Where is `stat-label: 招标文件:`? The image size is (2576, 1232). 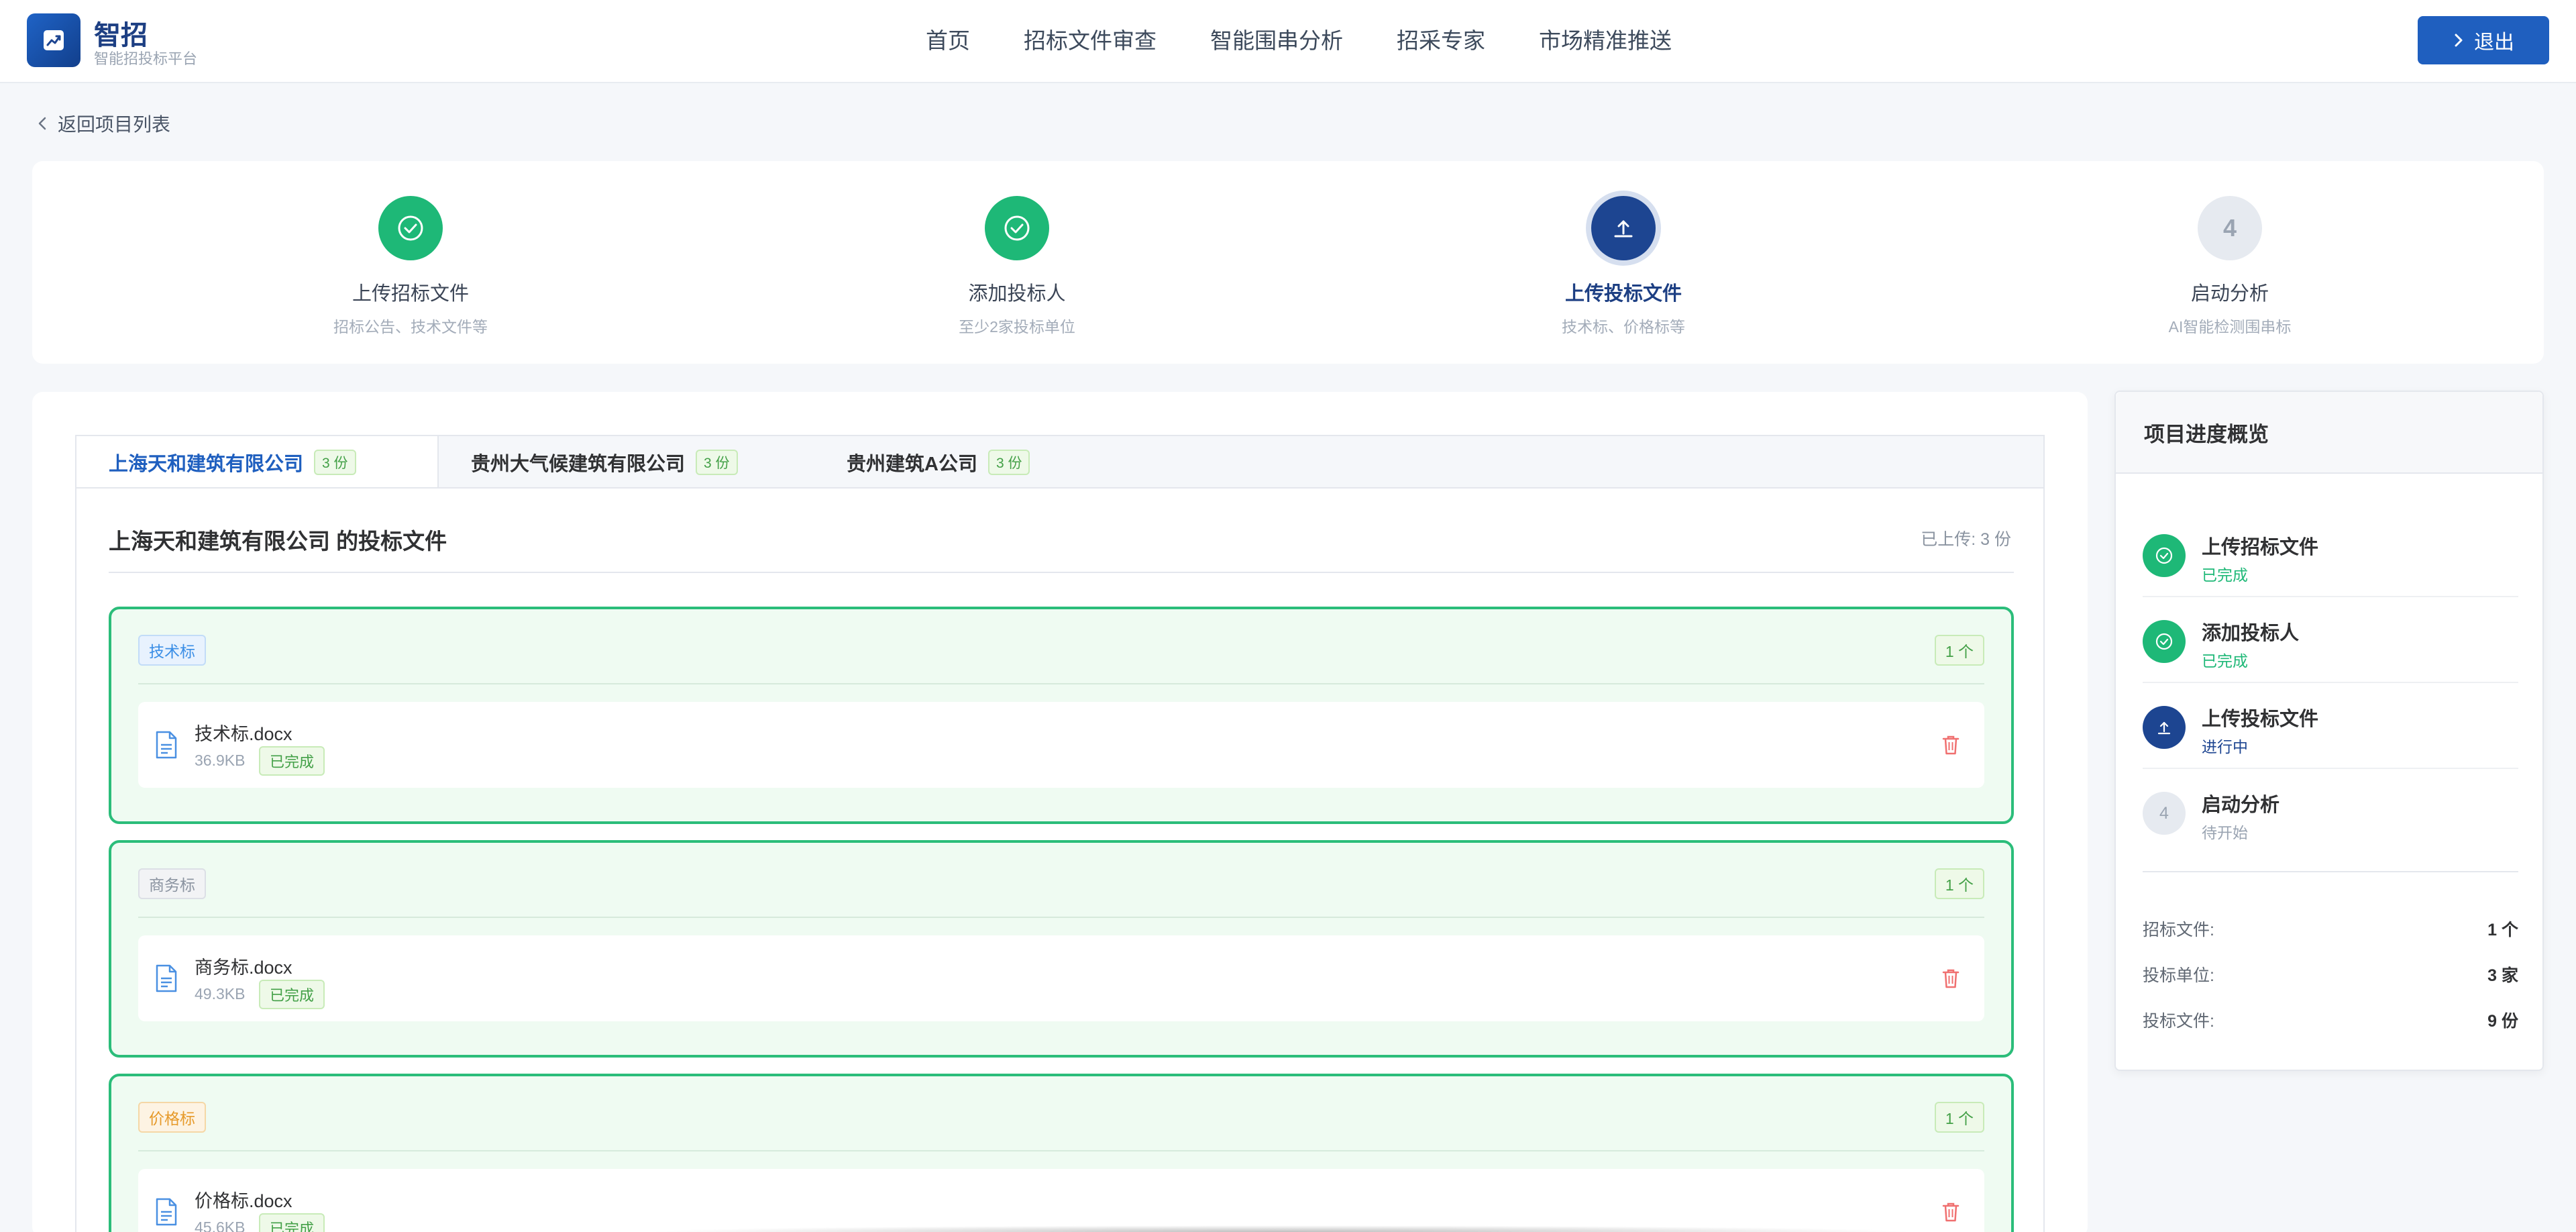
stat-label: 招标文件: is located at coordinates (2178, 930).